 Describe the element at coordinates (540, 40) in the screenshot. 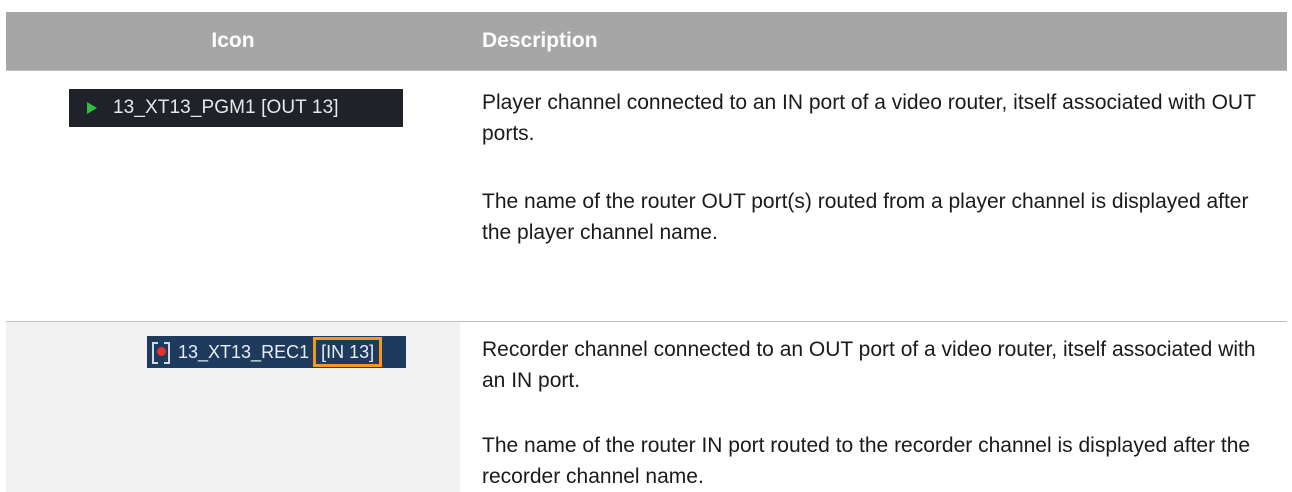

I see `header-description: Description` at that location.